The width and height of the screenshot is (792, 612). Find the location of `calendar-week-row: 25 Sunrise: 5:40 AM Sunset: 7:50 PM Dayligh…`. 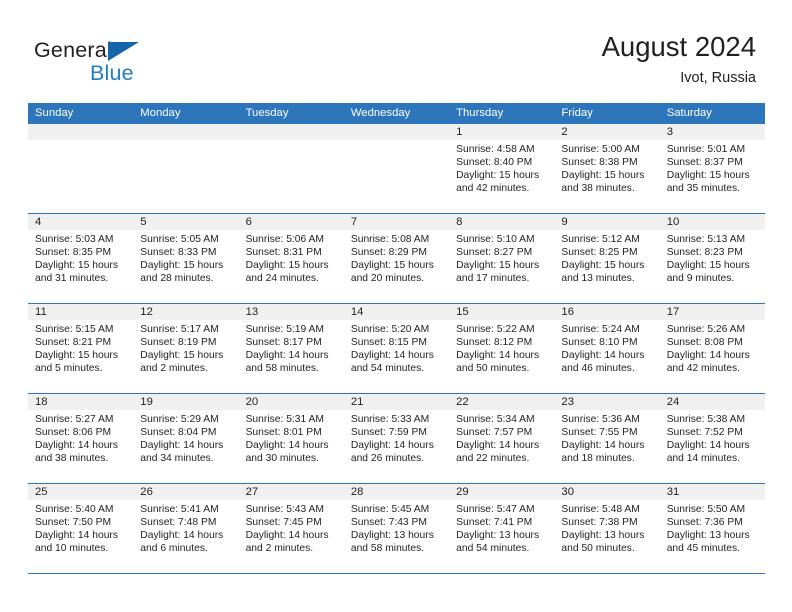

calendar-week-row: 25 Sunrise: 5:40 AM Sunset: 7:50 PM Dayligh… is located at coordinates (396, 529).